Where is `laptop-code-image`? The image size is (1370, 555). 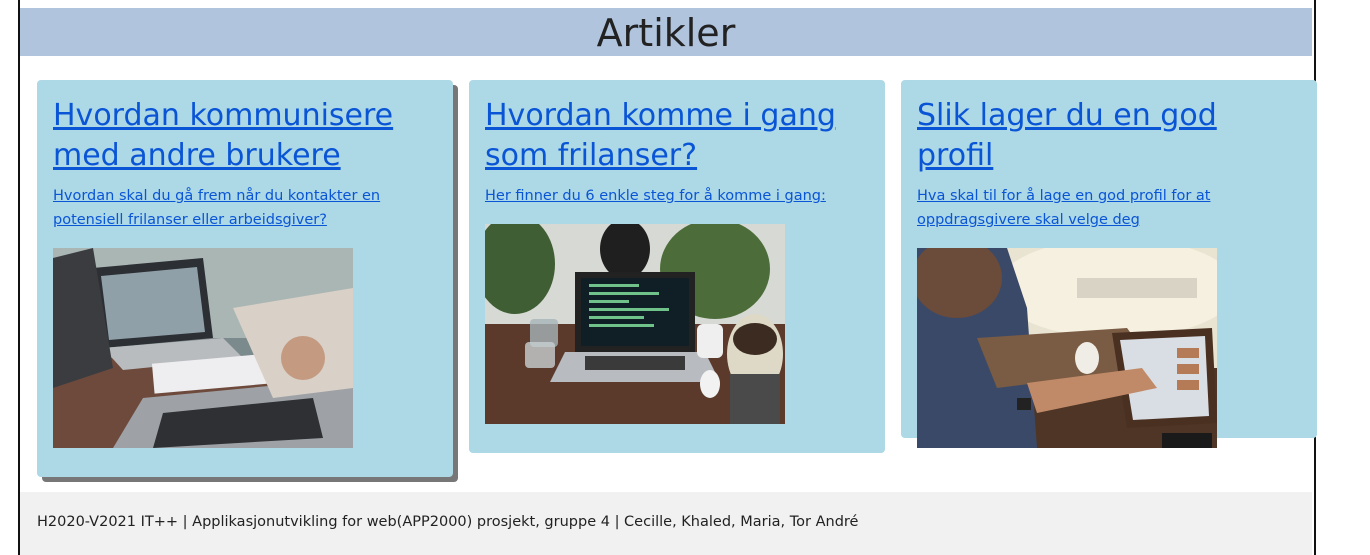 laptop-code-image is located at coordinates (635, 324).